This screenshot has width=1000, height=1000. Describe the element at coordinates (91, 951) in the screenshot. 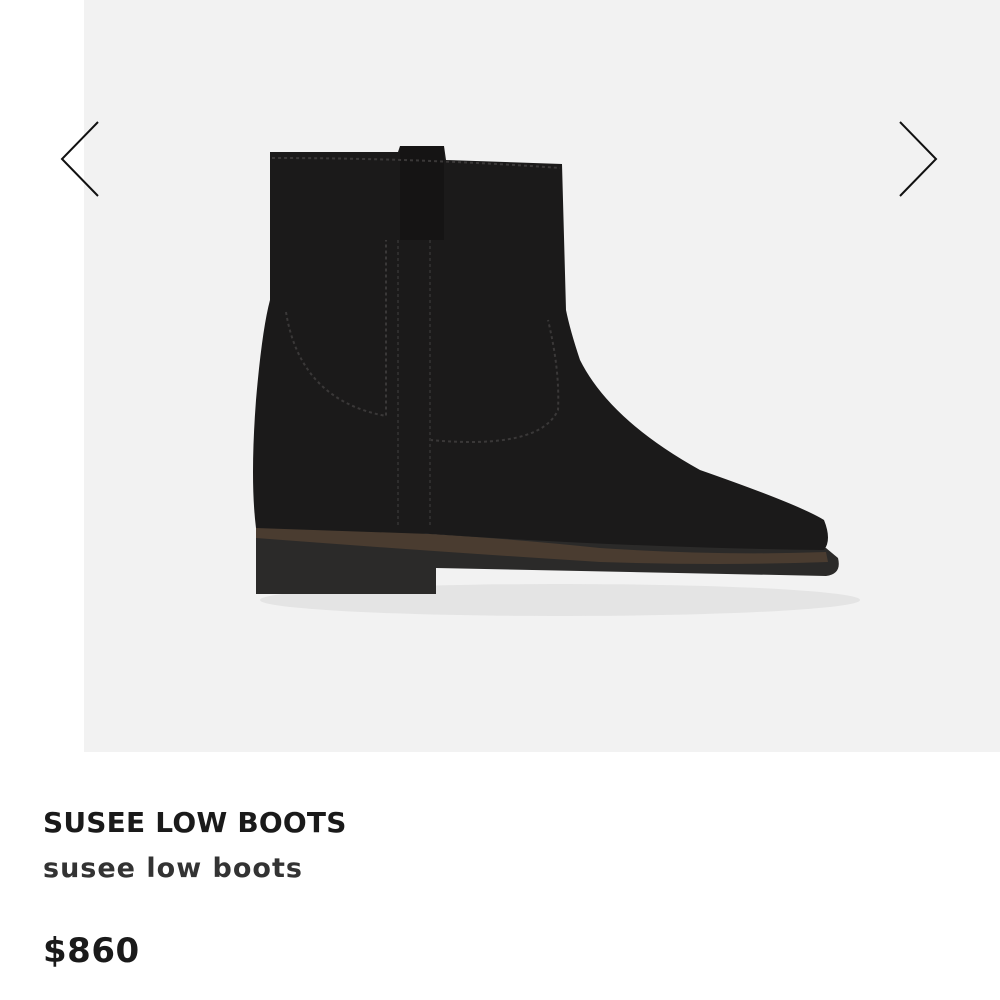

I see `product-price: $860` at that location.